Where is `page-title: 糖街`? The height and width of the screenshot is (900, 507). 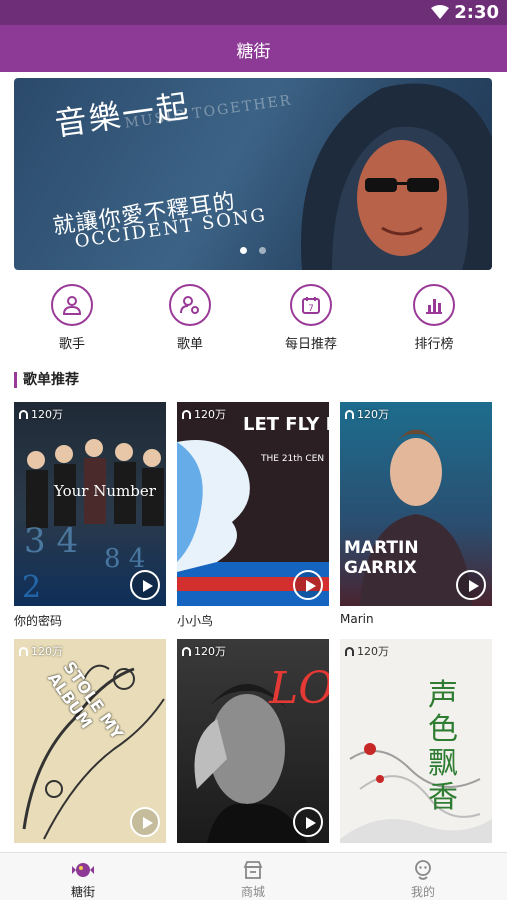
page-title: 糖街 is located at coordinates (253, 52).